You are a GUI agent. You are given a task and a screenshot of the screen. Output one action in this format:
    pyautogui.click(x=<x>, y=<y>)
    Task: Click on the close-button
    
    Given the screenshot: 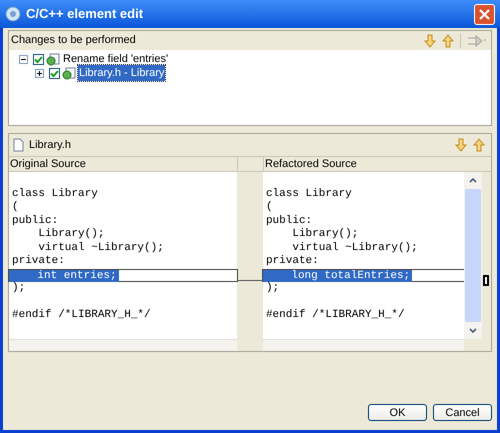 What is the action you would take?
    pyautogui.click(x=484, y=14)
    